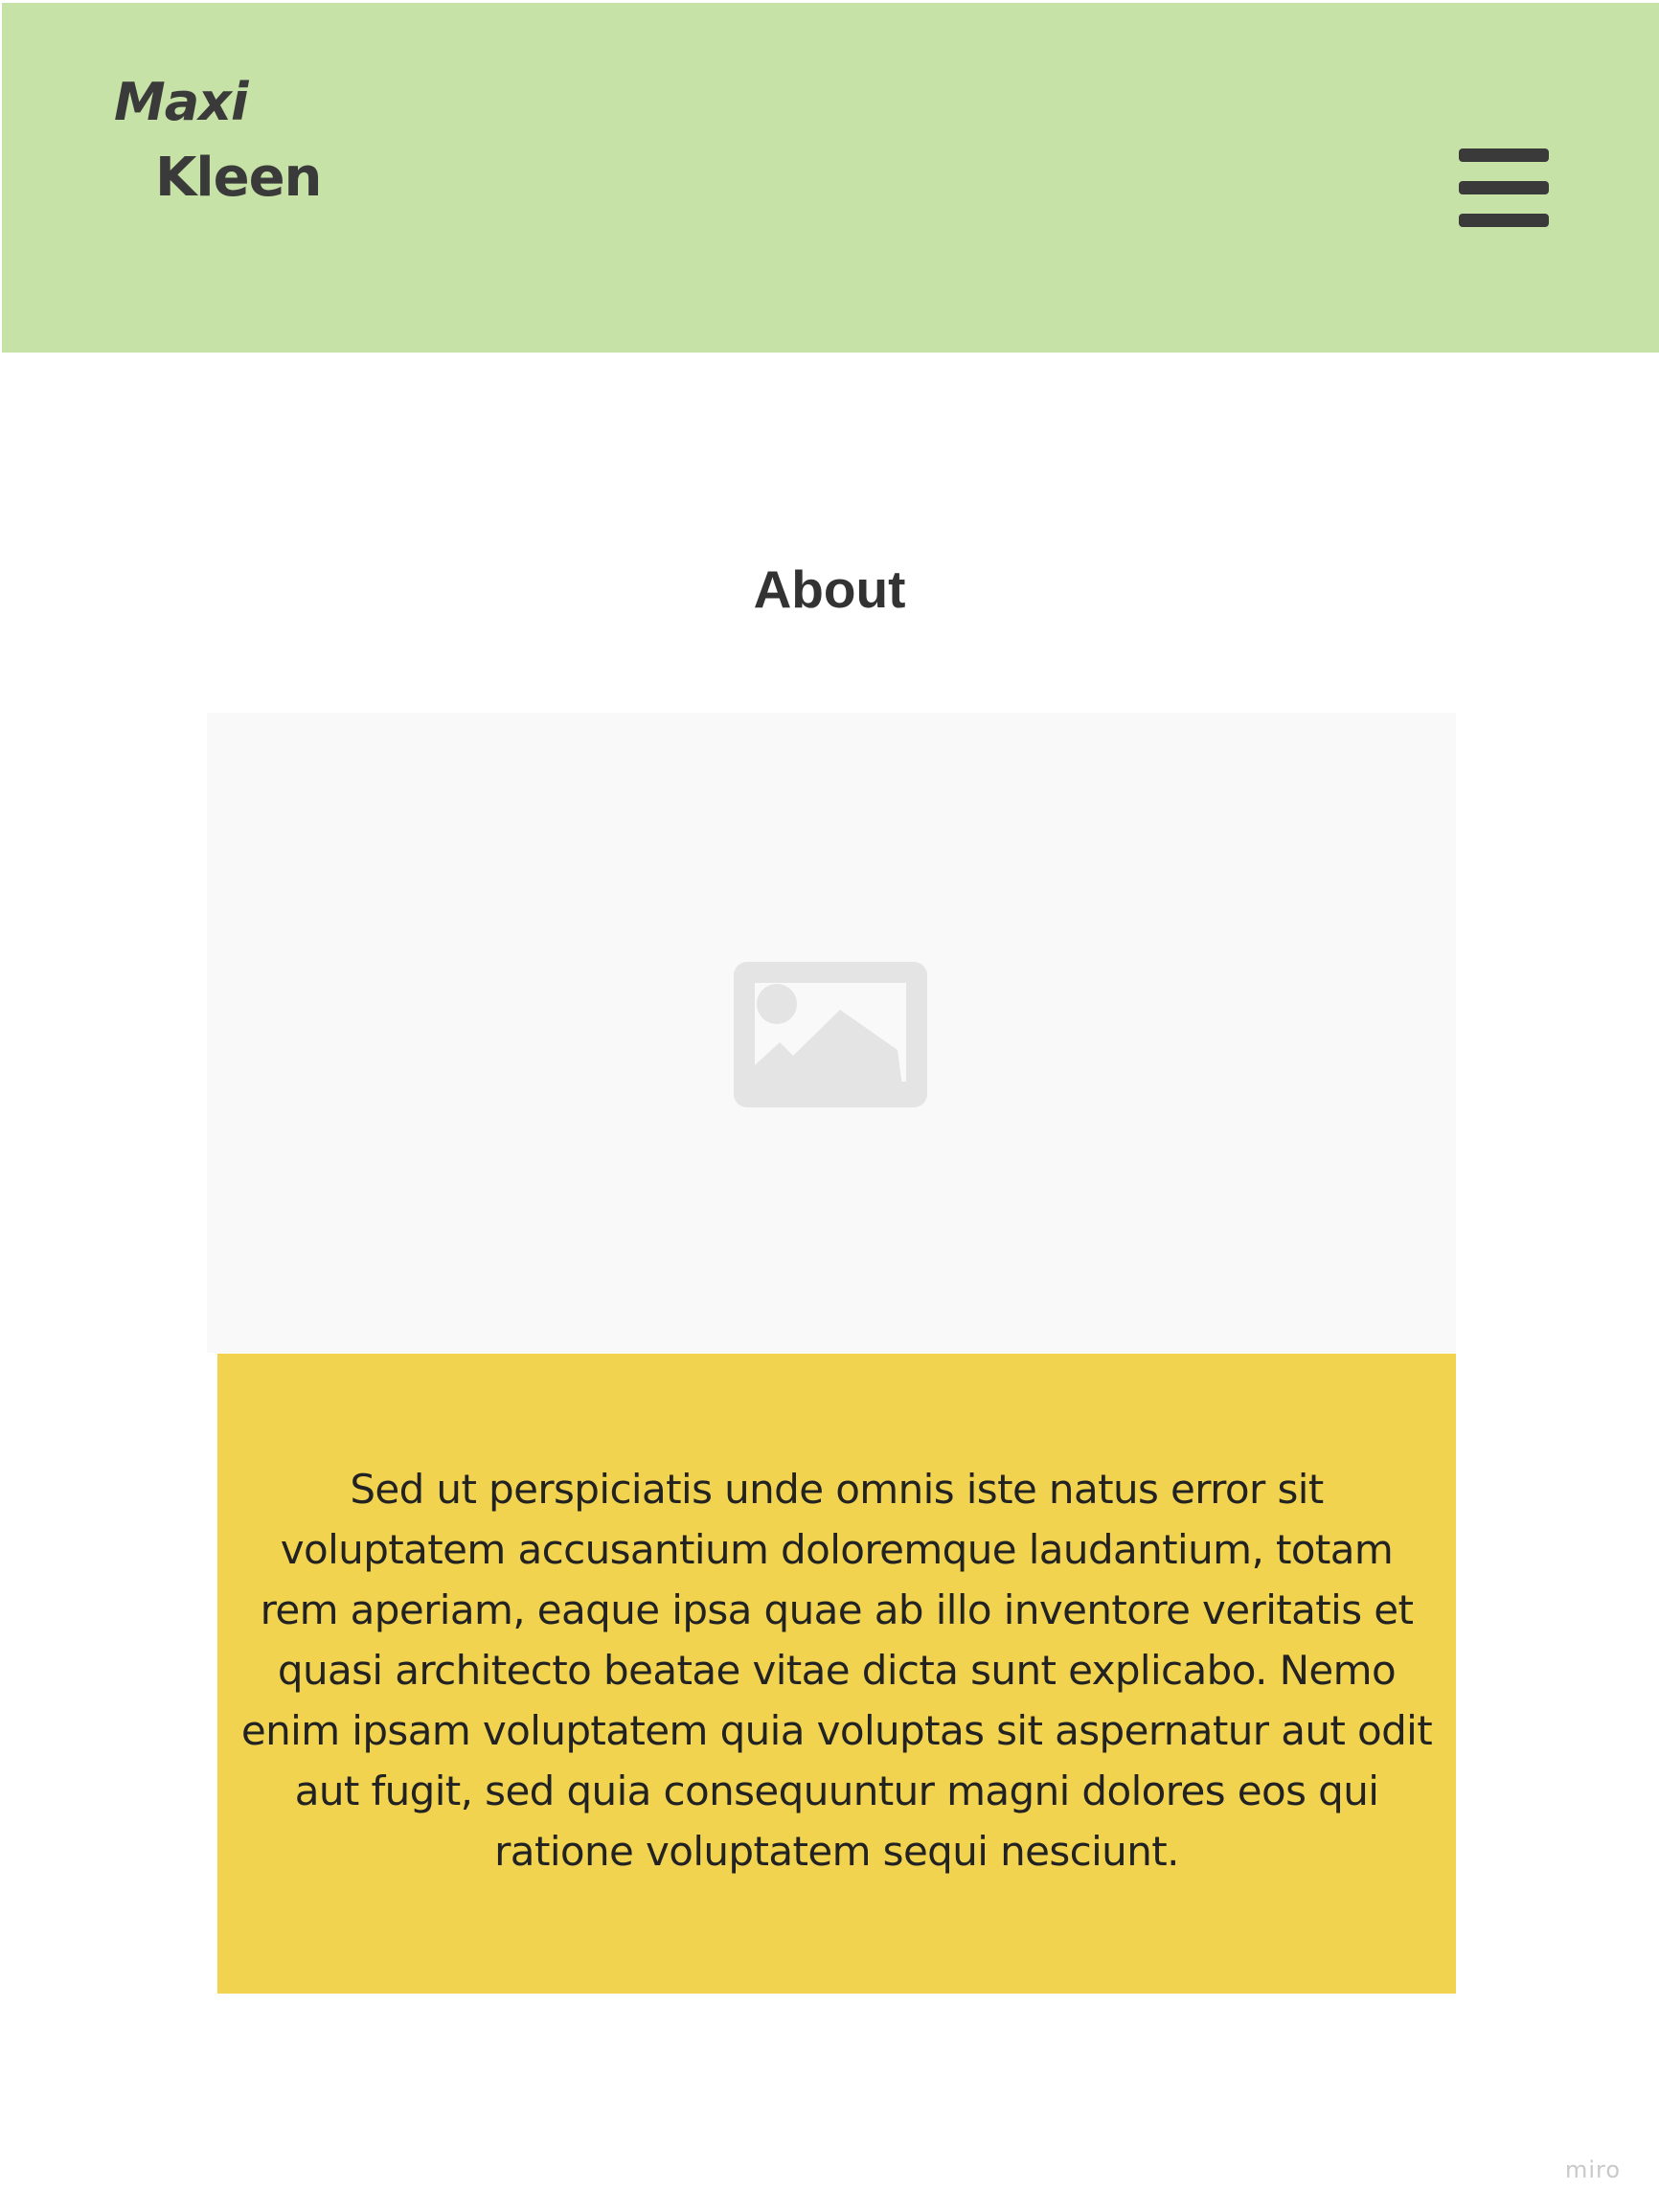 The width and height of the screenshot is (1659, 2212). Describe the element at coordinates (829, 589) in the screenshot. I see `about-heading: About` at that location.